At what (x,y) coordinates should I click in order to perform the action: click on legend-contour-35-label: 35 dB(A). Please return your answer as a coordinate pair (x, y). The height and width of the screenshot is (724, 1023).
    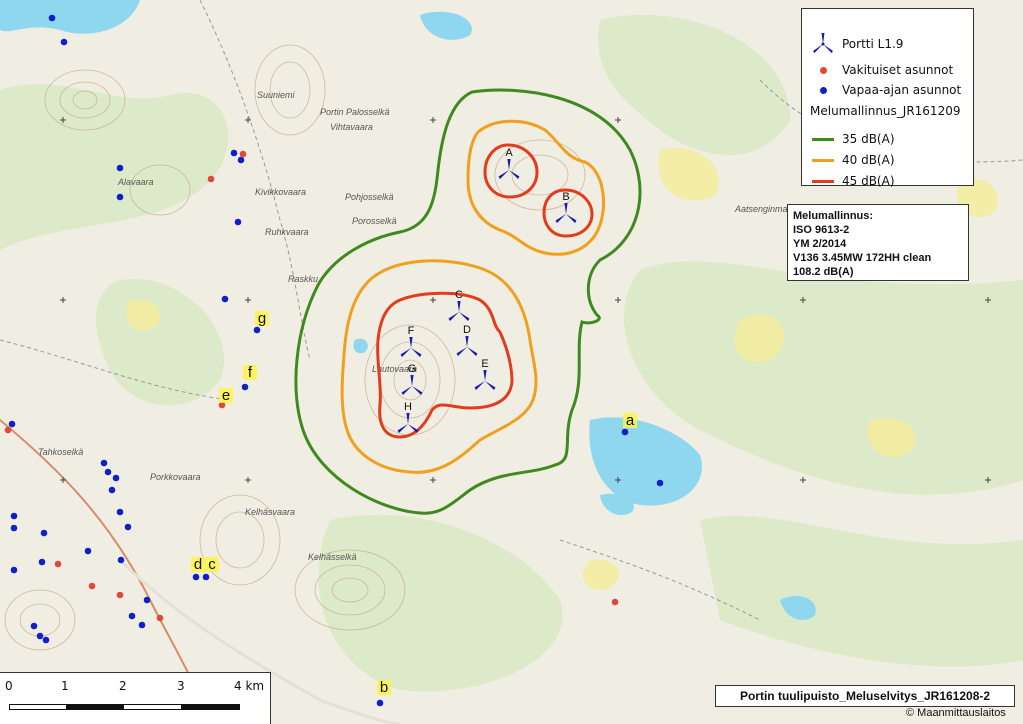
    Looking at the image, I should click on (868, 139).